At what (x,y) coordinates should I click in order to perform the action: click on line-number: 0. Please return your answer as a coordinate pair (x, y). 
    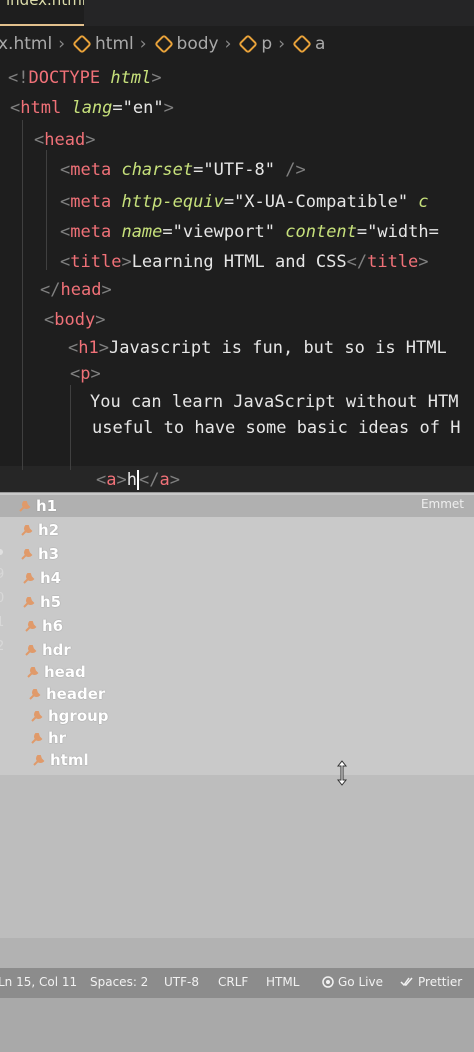
    Looking at the image, I should click on (2, 598).